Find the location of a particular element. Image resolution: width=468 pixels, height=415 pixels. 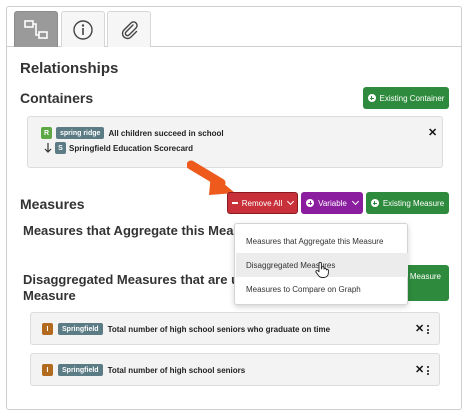

minus-icon is located at coordinates (234, 203).